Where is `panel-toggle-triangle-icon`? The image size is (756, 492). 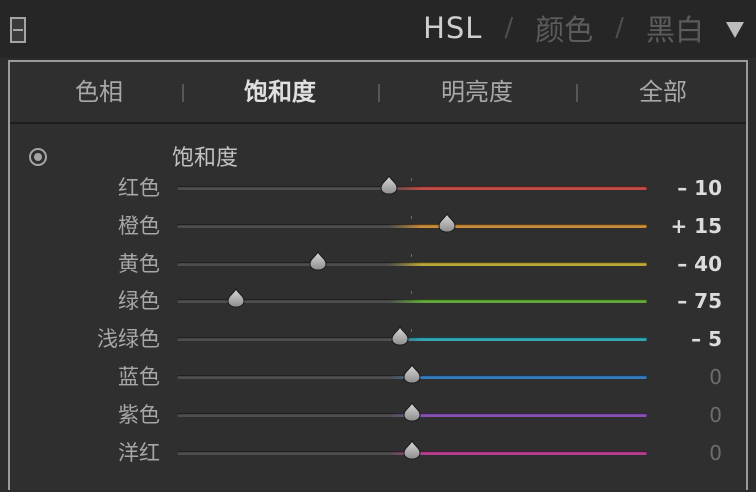
panel-toggle-triangle-icon is located at coordinates (735, 30).